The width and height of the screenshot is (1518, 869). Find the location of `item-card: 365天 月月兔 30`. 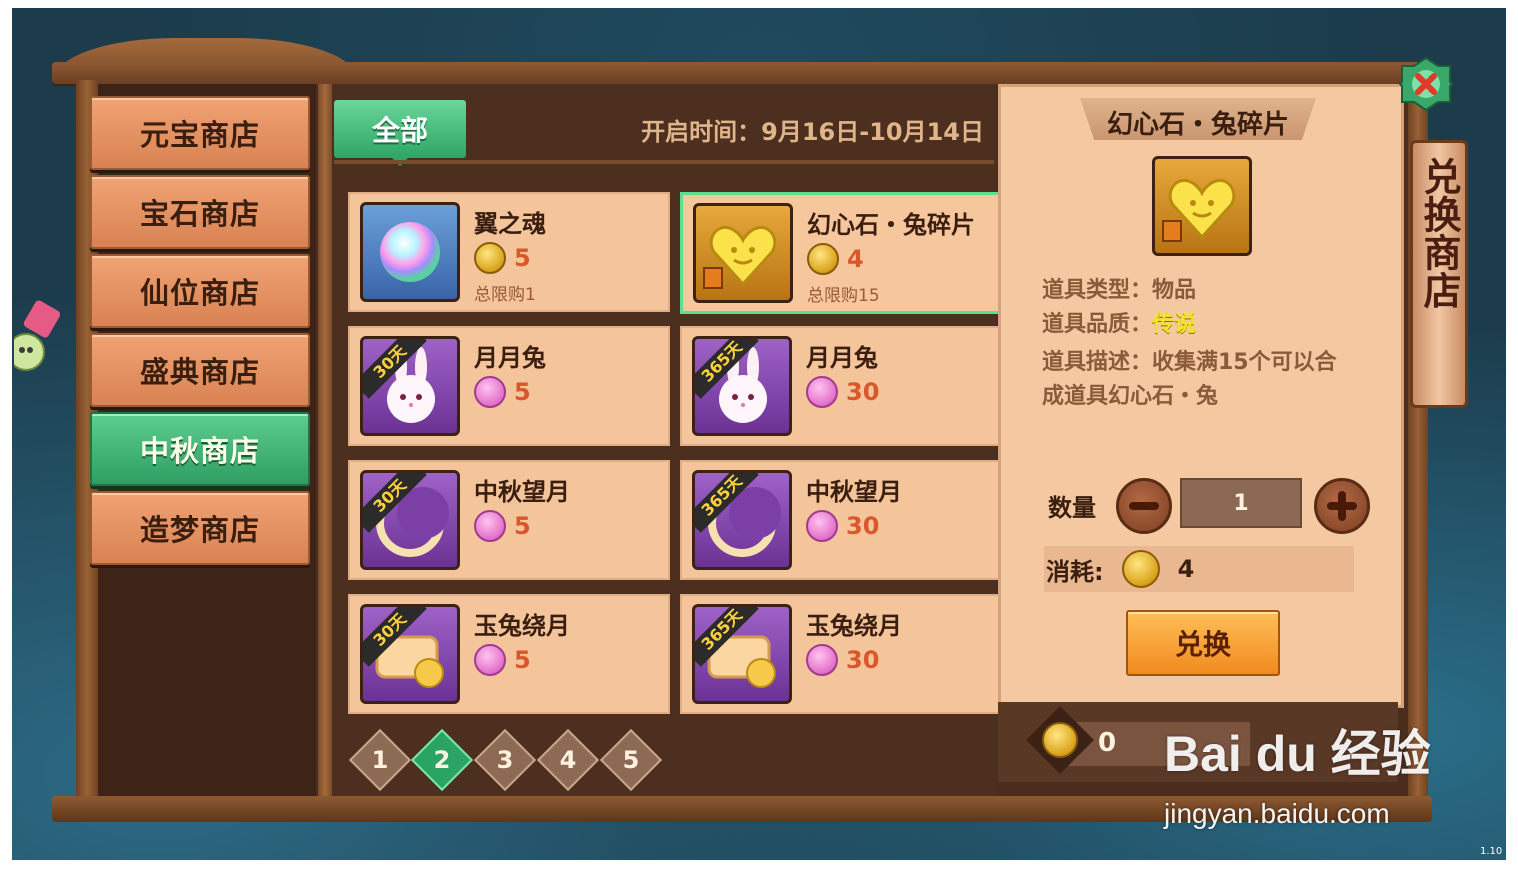

item-card: 365天 月月兔 30 is located at coordinates (841, 386).